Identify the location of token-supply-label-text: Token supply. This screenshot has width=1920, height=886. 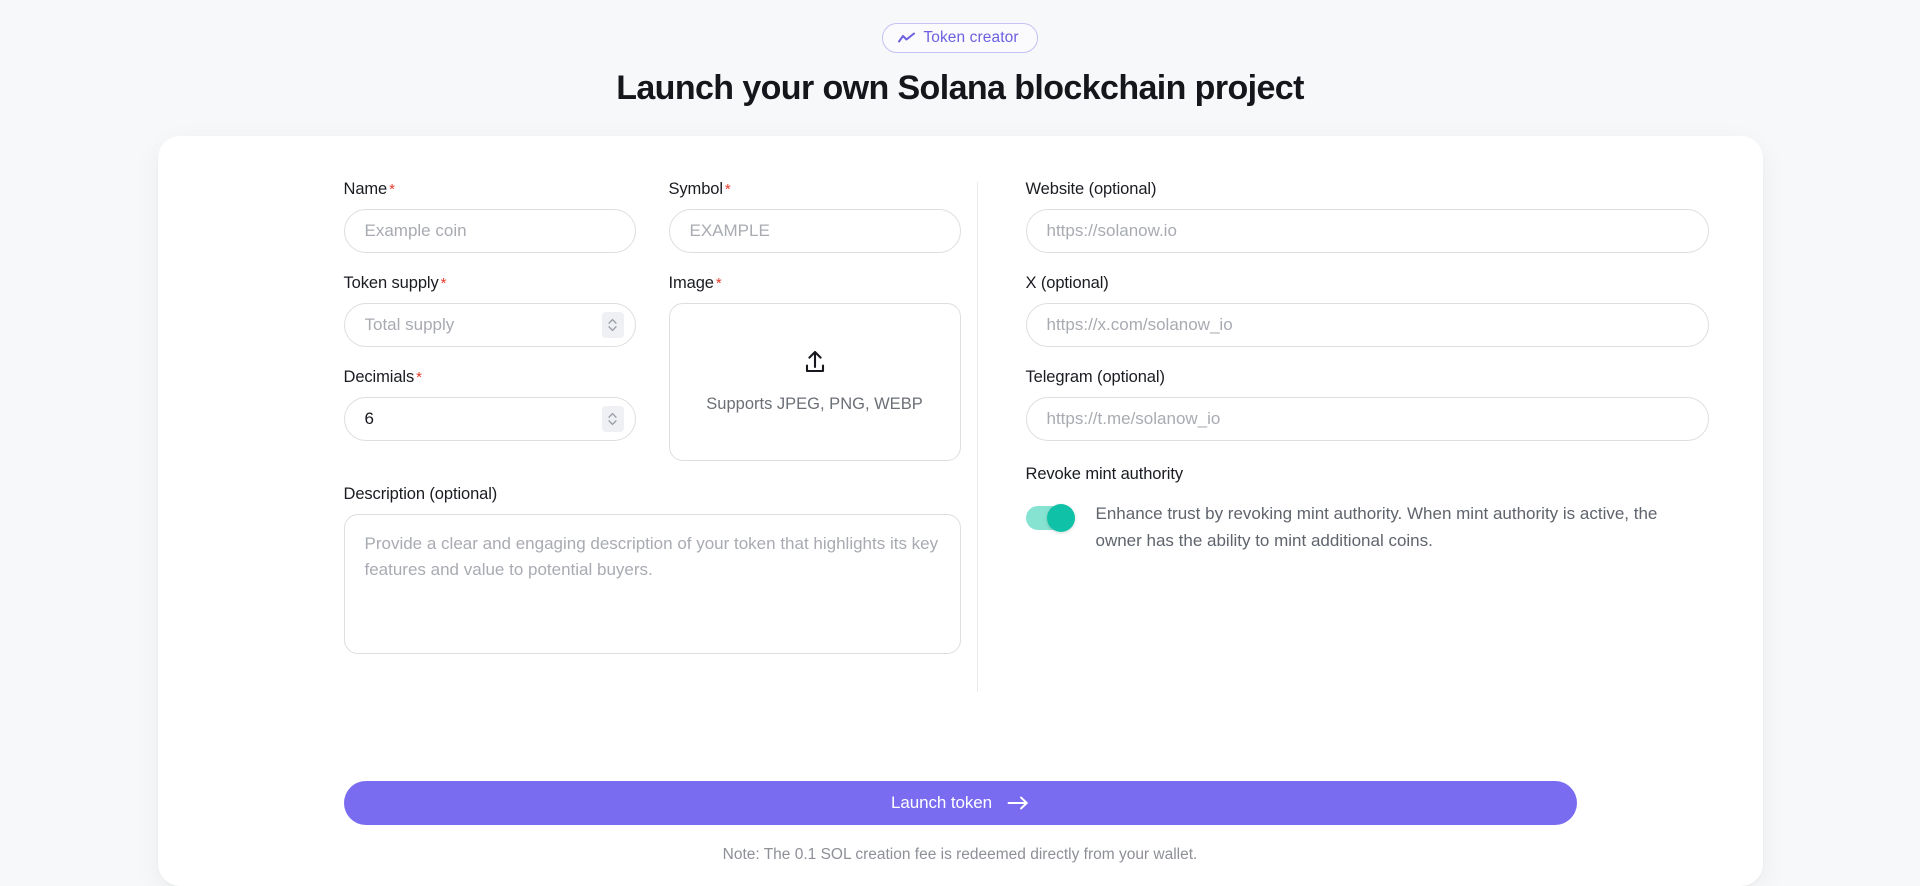
(391, 282).